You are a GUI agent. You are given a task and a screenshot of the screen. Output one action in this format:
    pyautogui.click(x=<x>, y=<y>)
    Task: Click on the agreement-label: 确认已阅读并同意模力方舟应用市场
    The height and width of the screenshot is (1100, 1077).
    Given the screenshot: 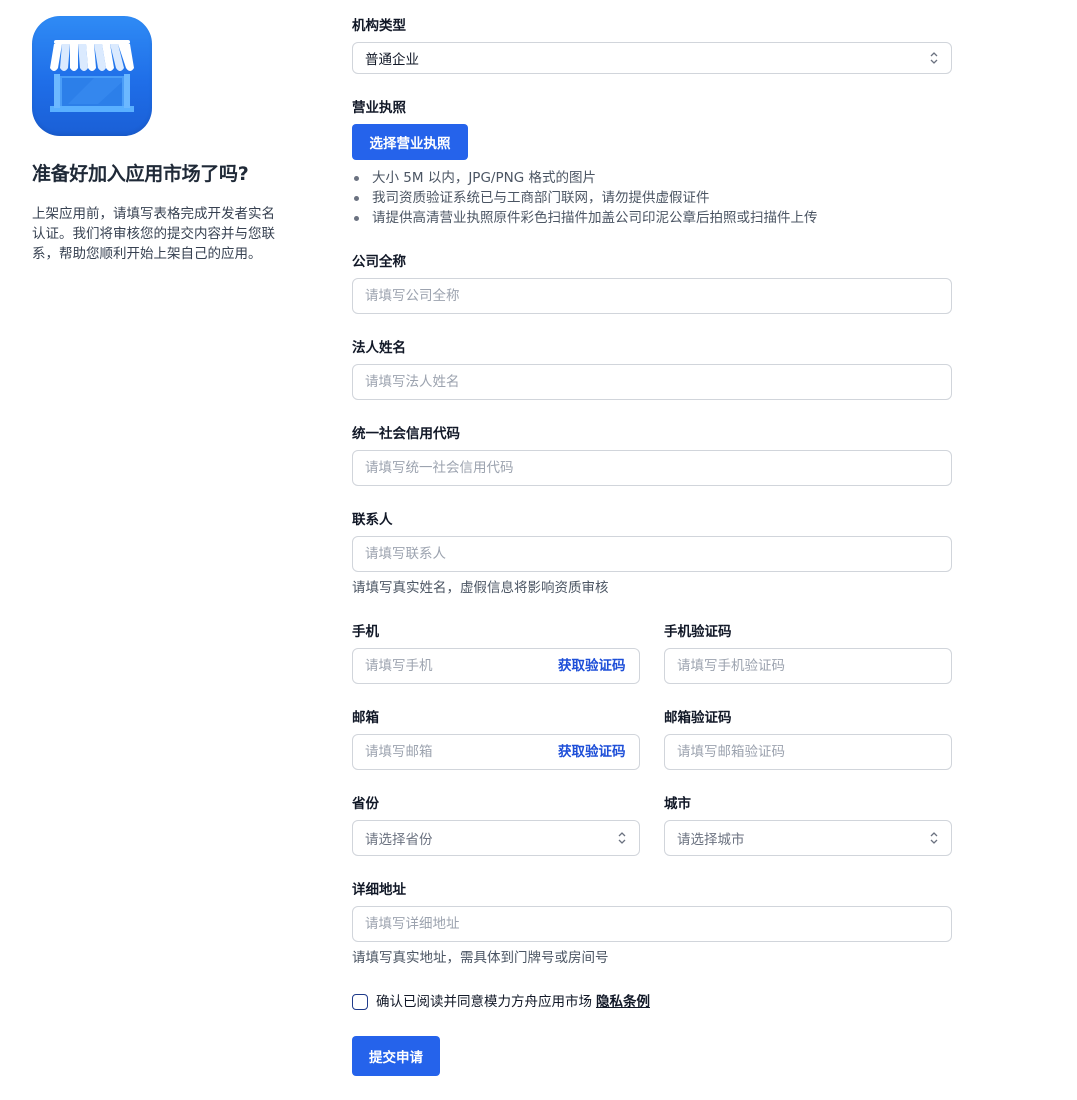 What is the action you would take?
    pyautogui.click(x=484, y=1002)
    